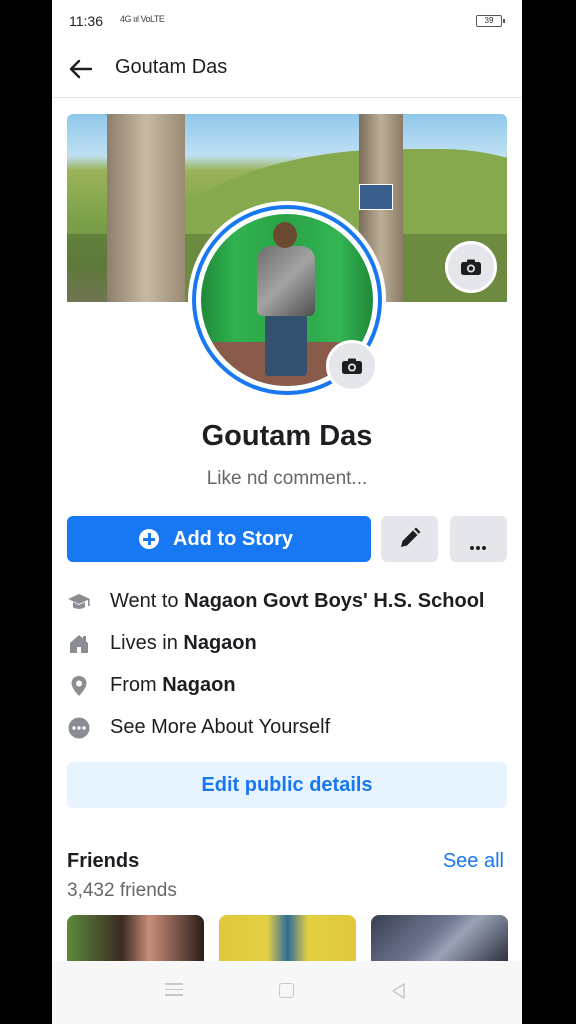 The width and height of the screenshot is (576, 1024). I want to click on detail-value: Nagaon Govt Boys' H.S. School, so click(334, 601).